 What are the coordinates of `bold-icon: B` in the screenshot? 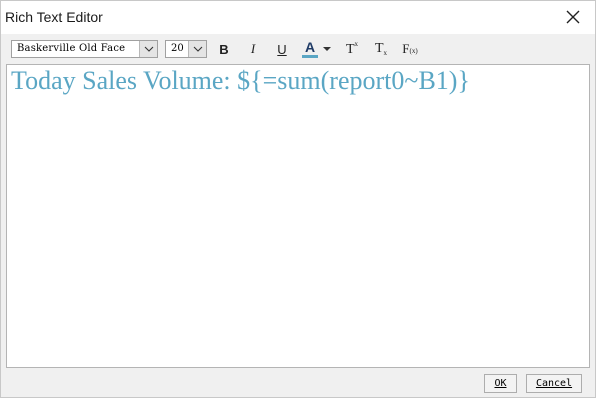 It's located at (224, 49).